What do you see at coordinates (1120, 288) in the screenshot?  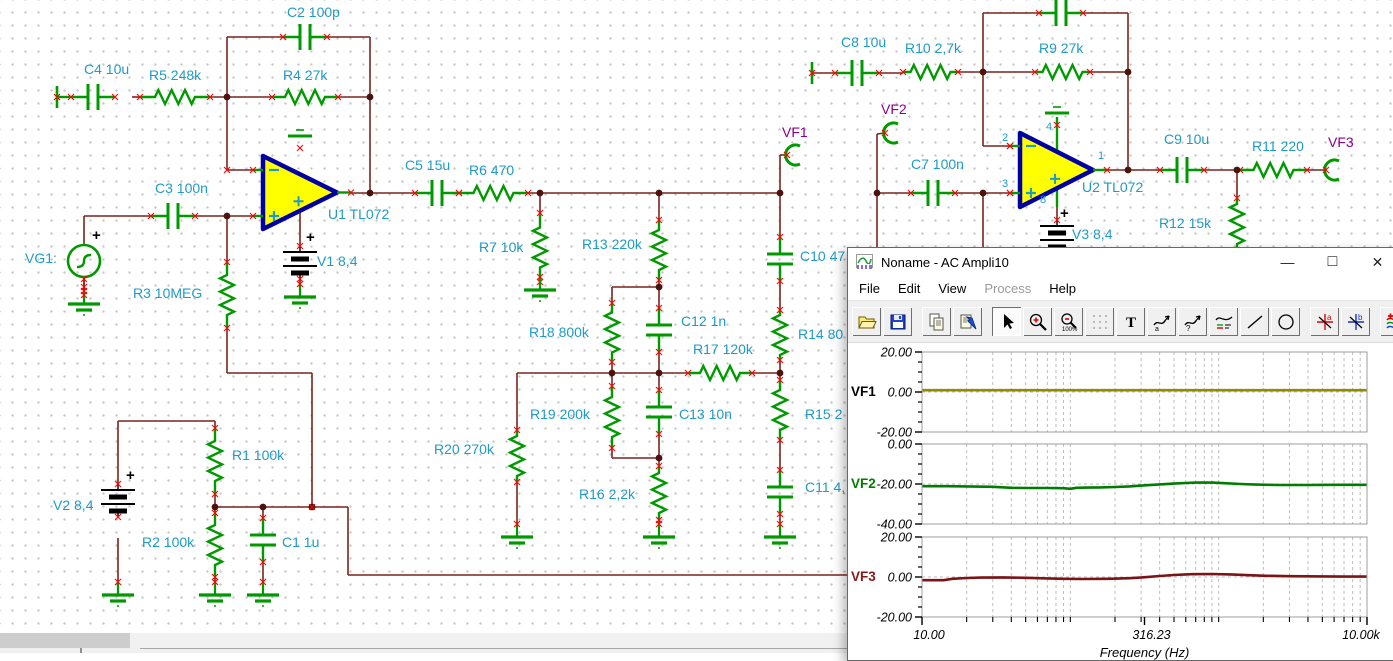 I see `menu-bar: File Edit View Process Help` at bounding box center [1120, 288].